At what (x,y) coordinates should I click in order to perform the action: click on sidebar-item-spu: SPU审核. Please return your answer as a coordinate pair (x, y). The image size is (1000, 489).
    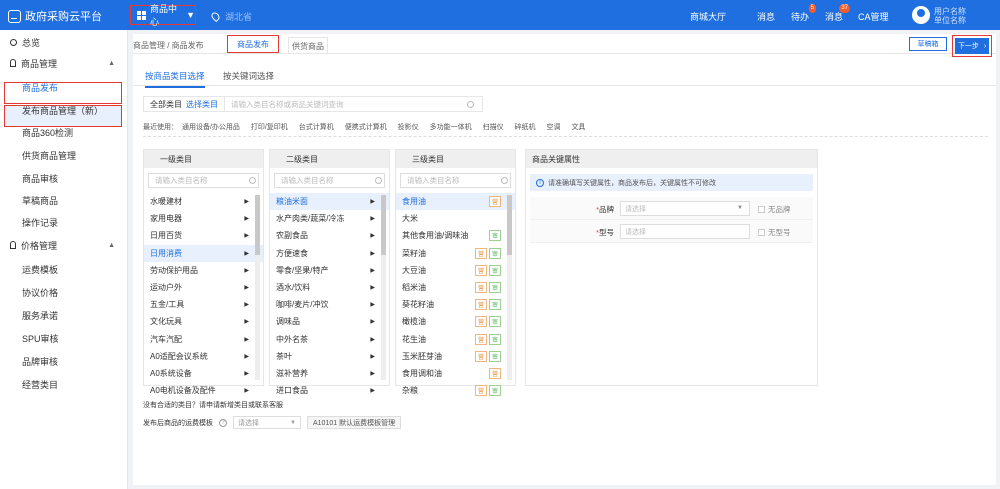
    Looking at the image, I should click on (63, 338).